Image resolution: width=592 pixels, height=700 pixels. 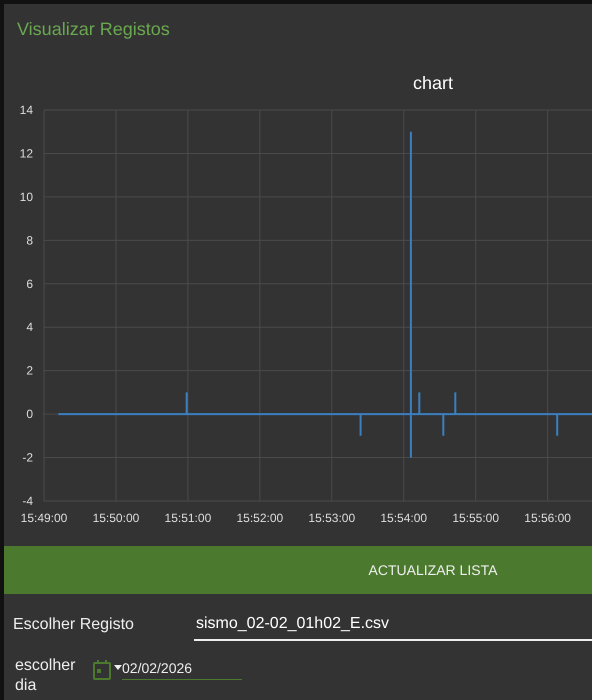 I want to click on y-tick-label: 14, so click(x=26, y=110).